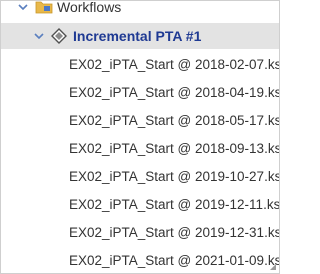  I want to click on tree-item-label: EX02_iPTA_Start @ 2018-05-17.ks5, so click(174, 120).